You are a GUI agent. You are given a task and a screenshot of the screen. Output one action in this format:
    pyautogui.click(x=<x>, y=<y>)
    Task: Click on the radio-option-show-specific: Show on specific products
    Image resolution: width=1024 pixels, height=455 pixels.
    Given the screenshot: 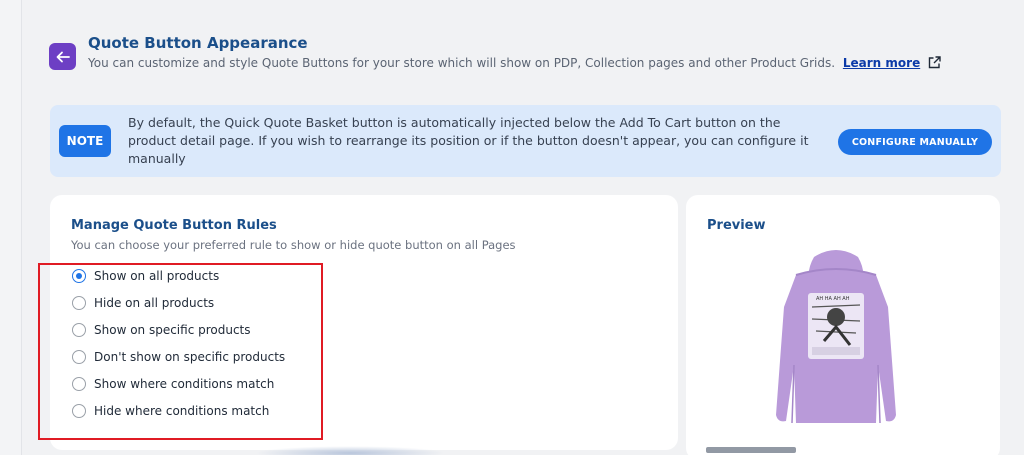 What is the action you would take?
    pyautogui.click(x=161, y=330)
    